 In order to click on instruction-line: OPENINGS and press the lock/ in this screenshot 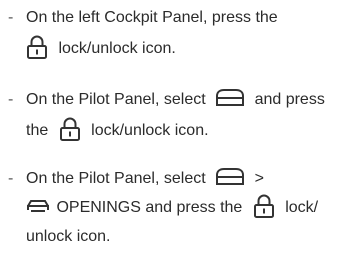, I will do `click(172, 208)`.